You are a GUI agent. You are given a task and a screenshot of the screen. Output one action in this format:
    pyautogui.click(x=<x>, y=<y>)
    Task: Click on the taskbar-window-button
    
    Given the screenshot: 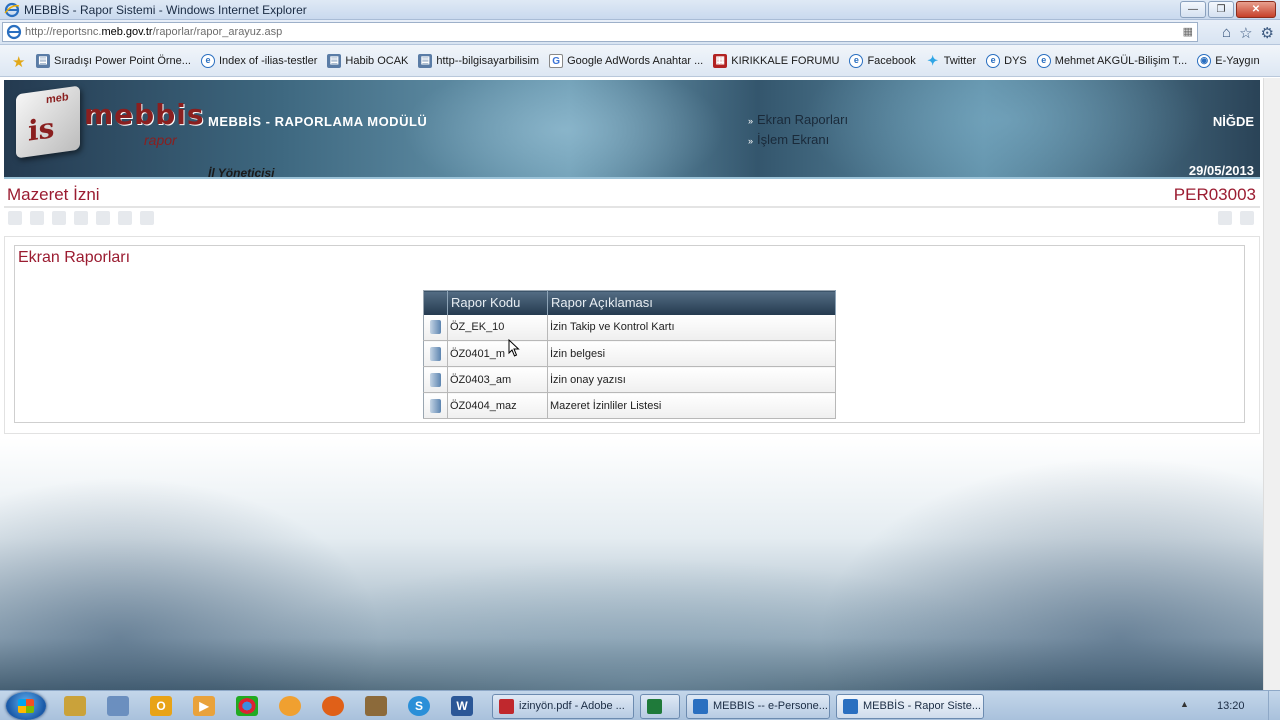 What is the action you would take?
    pyautogui.click(x=660, y=706)
    